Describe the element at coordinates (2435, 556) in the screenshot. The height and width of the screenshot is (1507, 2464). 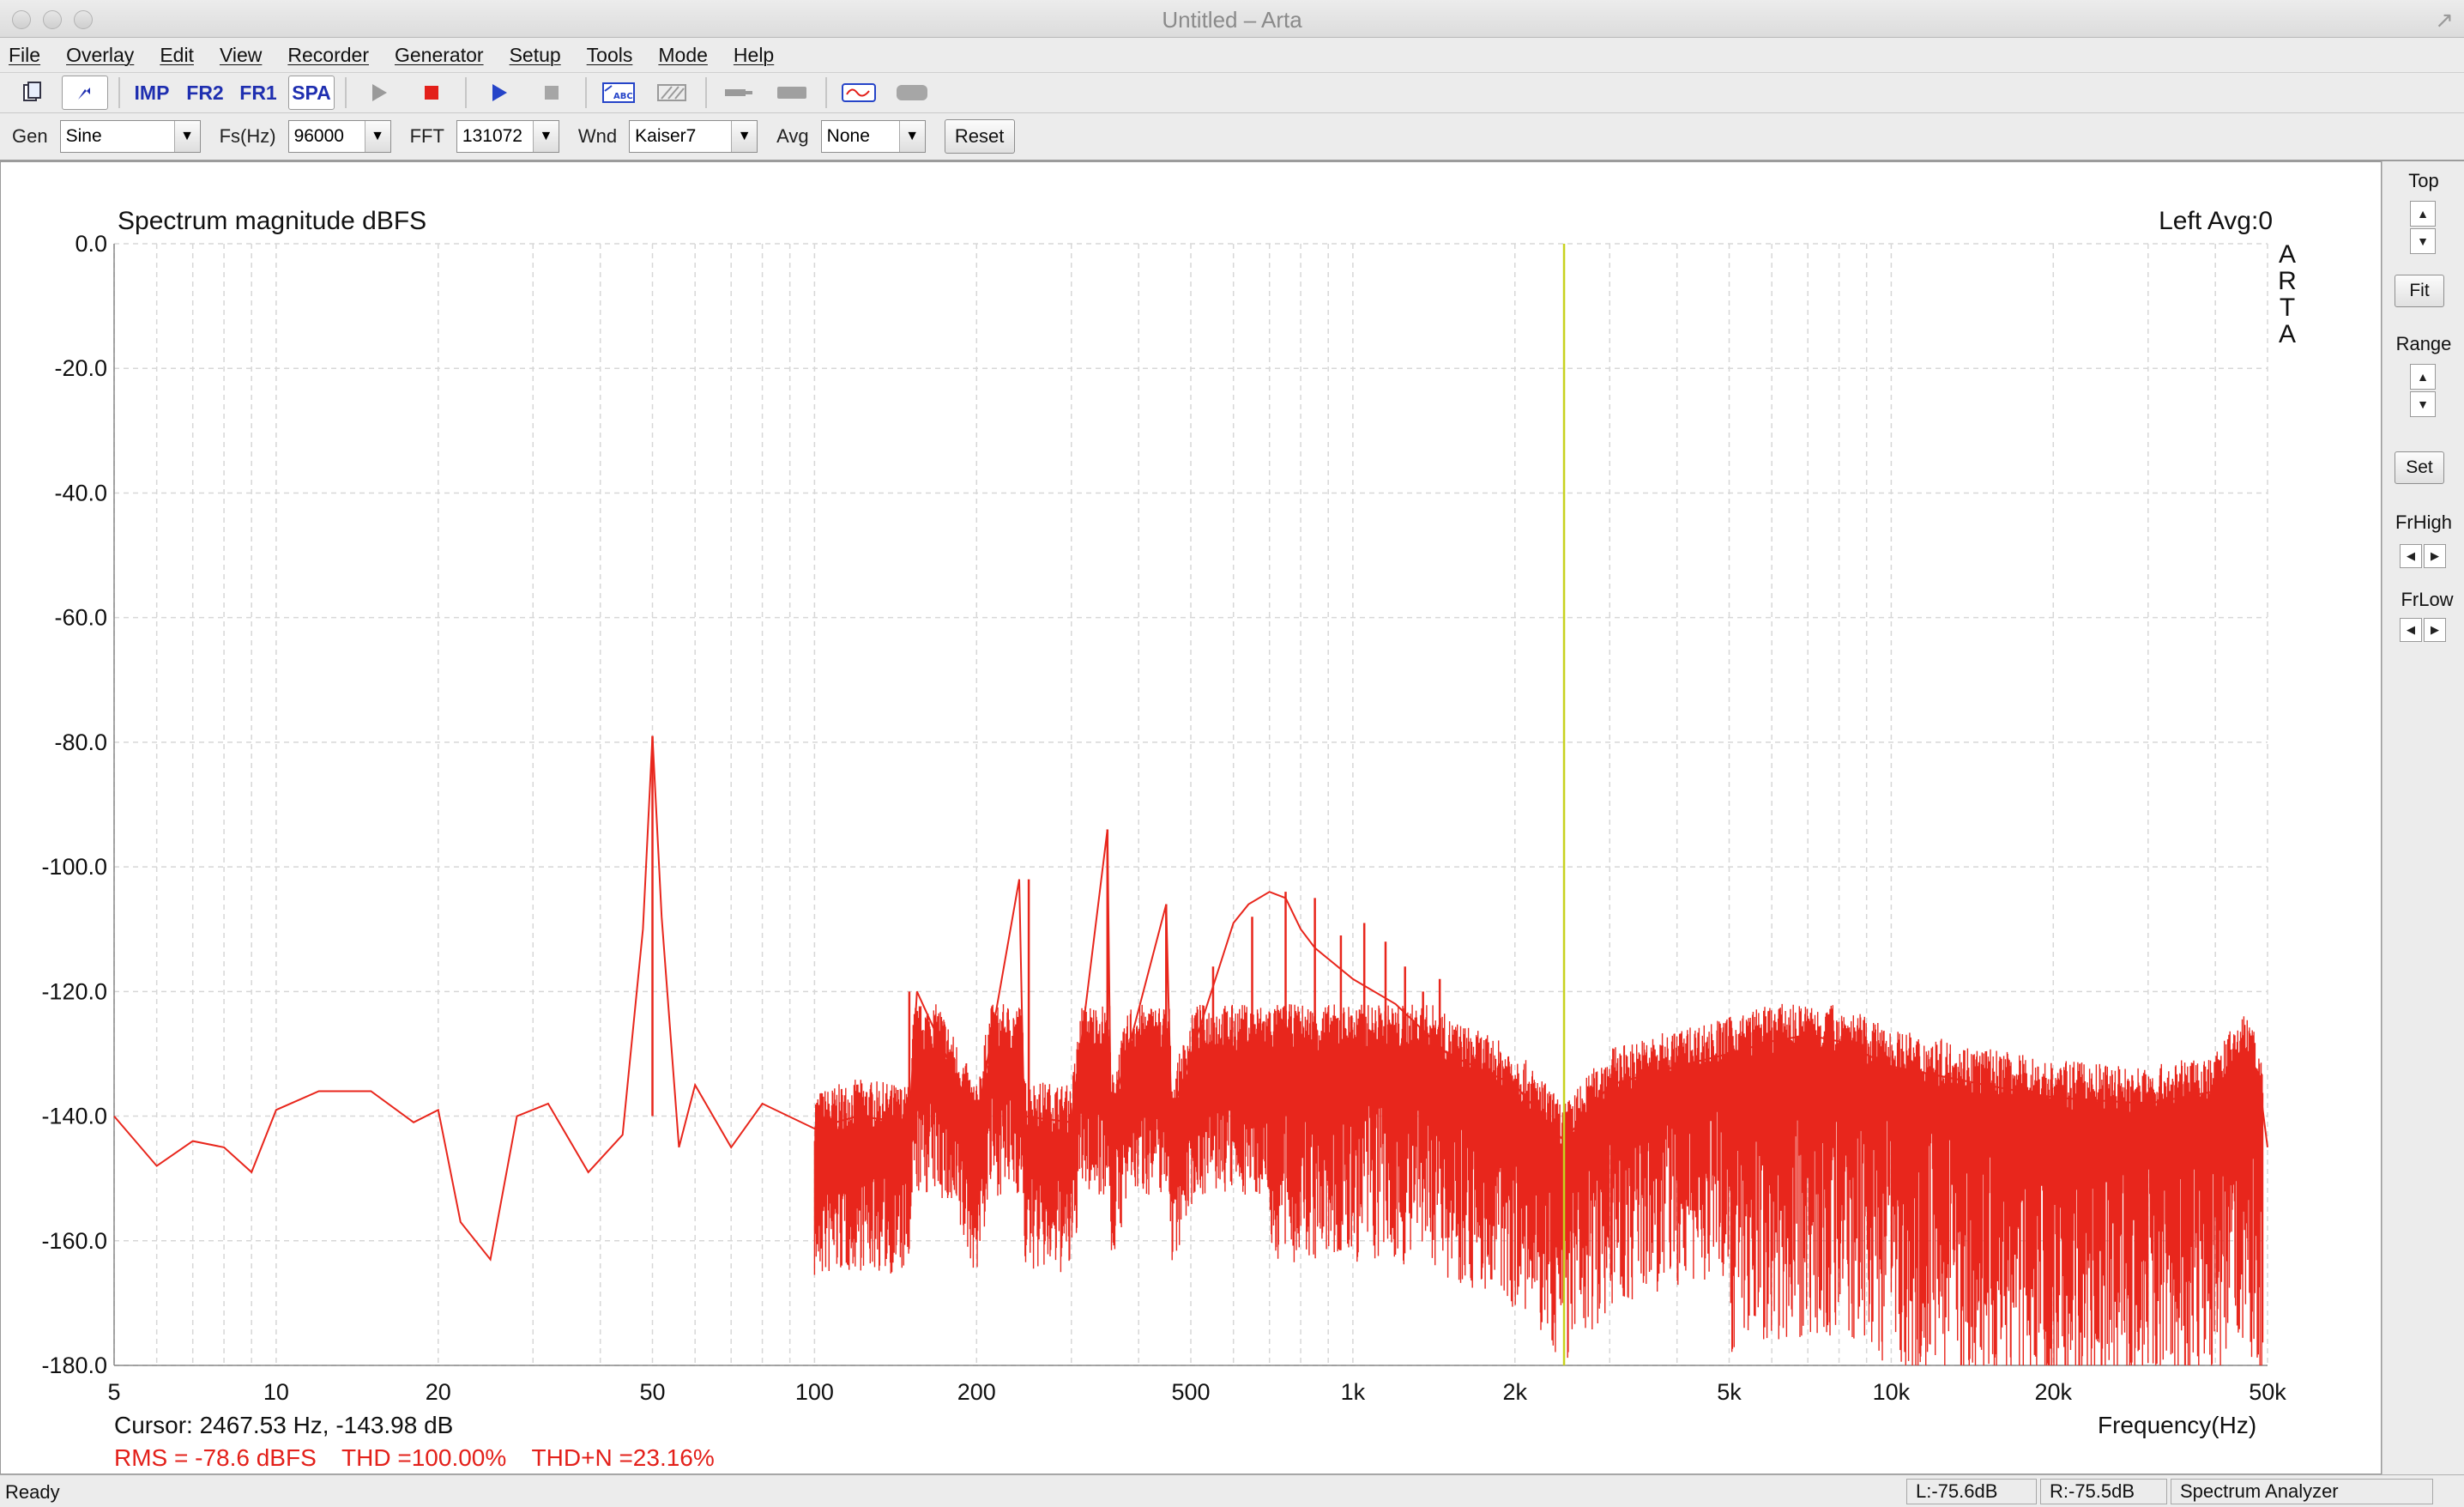
I see `frhigh-right-button: ▶` at that location.